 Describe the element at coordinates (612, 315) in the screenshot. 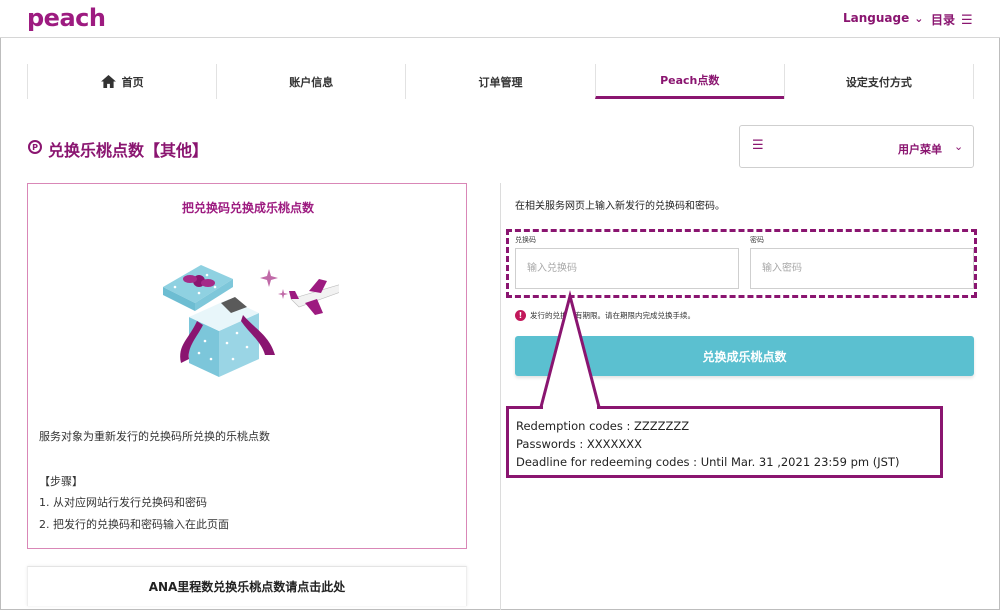

I see `expiry-warning: 发行的兑换码有期限。请在期限内完成兑换手续。` at that location.